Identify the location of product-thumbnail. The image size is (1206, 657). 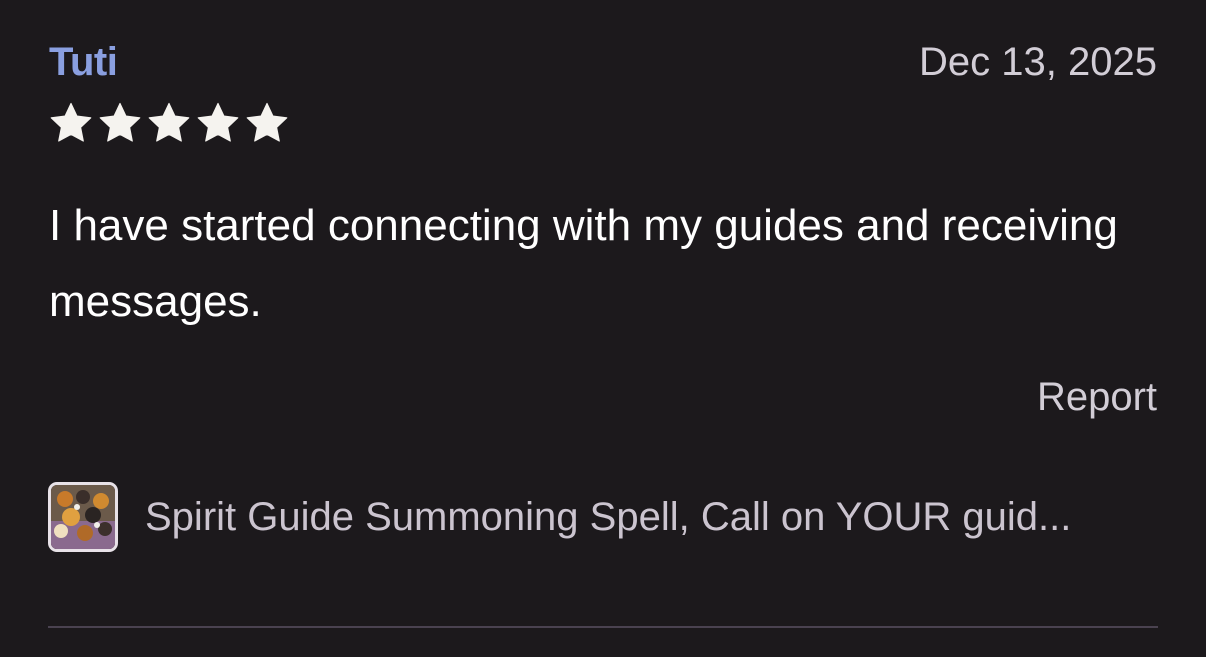
(83, 517).